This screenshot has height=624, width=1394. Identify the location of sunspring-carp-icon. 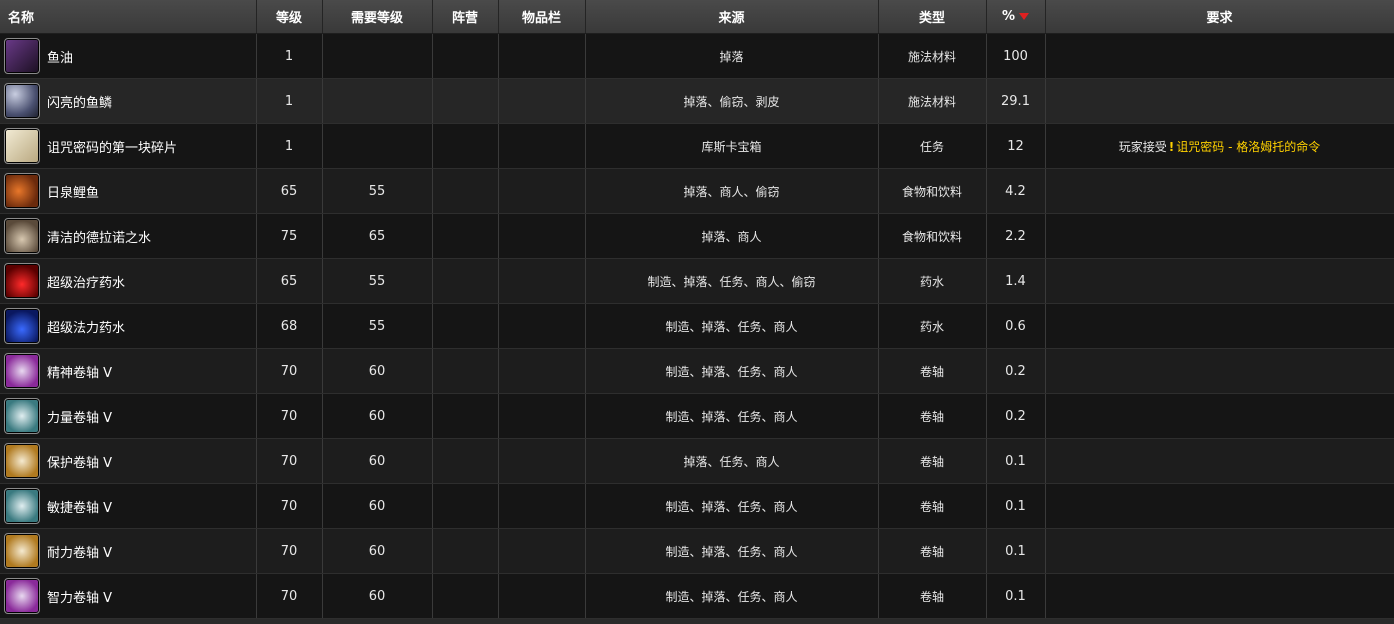
(22, 191).